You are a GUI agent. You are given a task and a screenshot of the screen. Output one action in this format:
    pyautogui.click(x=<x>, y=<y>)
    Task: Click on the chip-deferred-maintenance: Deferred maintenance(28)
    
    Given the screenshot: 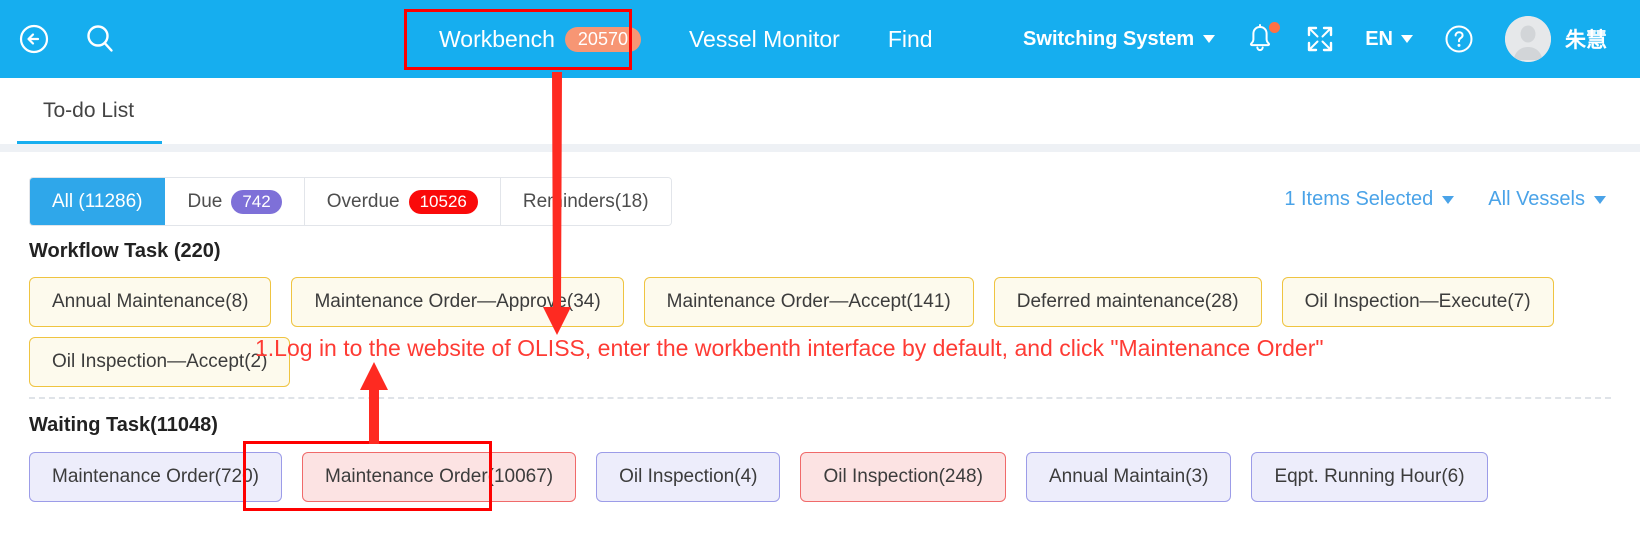 What is the action you would take?
    pyautogui.click(x=1127, y=302)
    